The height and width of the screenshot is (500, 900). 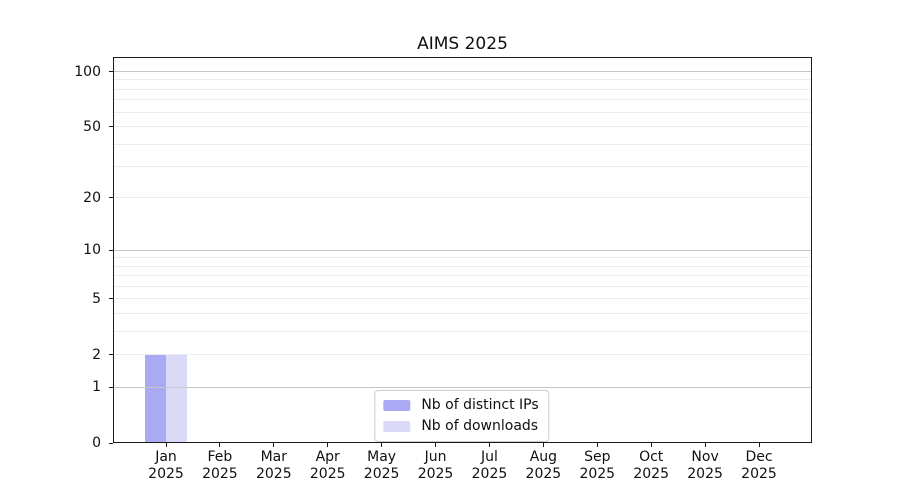 I want to click on legend-item-distinct-ips: Nb of distinct IPs, so click(x=461, y=405).